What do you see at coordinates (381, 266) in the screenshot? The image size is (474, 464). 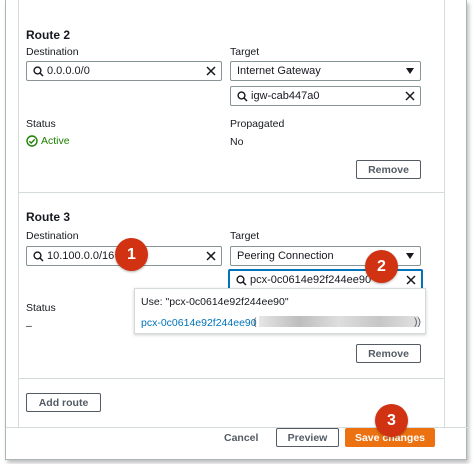 I see `step-badge-2: 2` at bounding box center [381, 266].